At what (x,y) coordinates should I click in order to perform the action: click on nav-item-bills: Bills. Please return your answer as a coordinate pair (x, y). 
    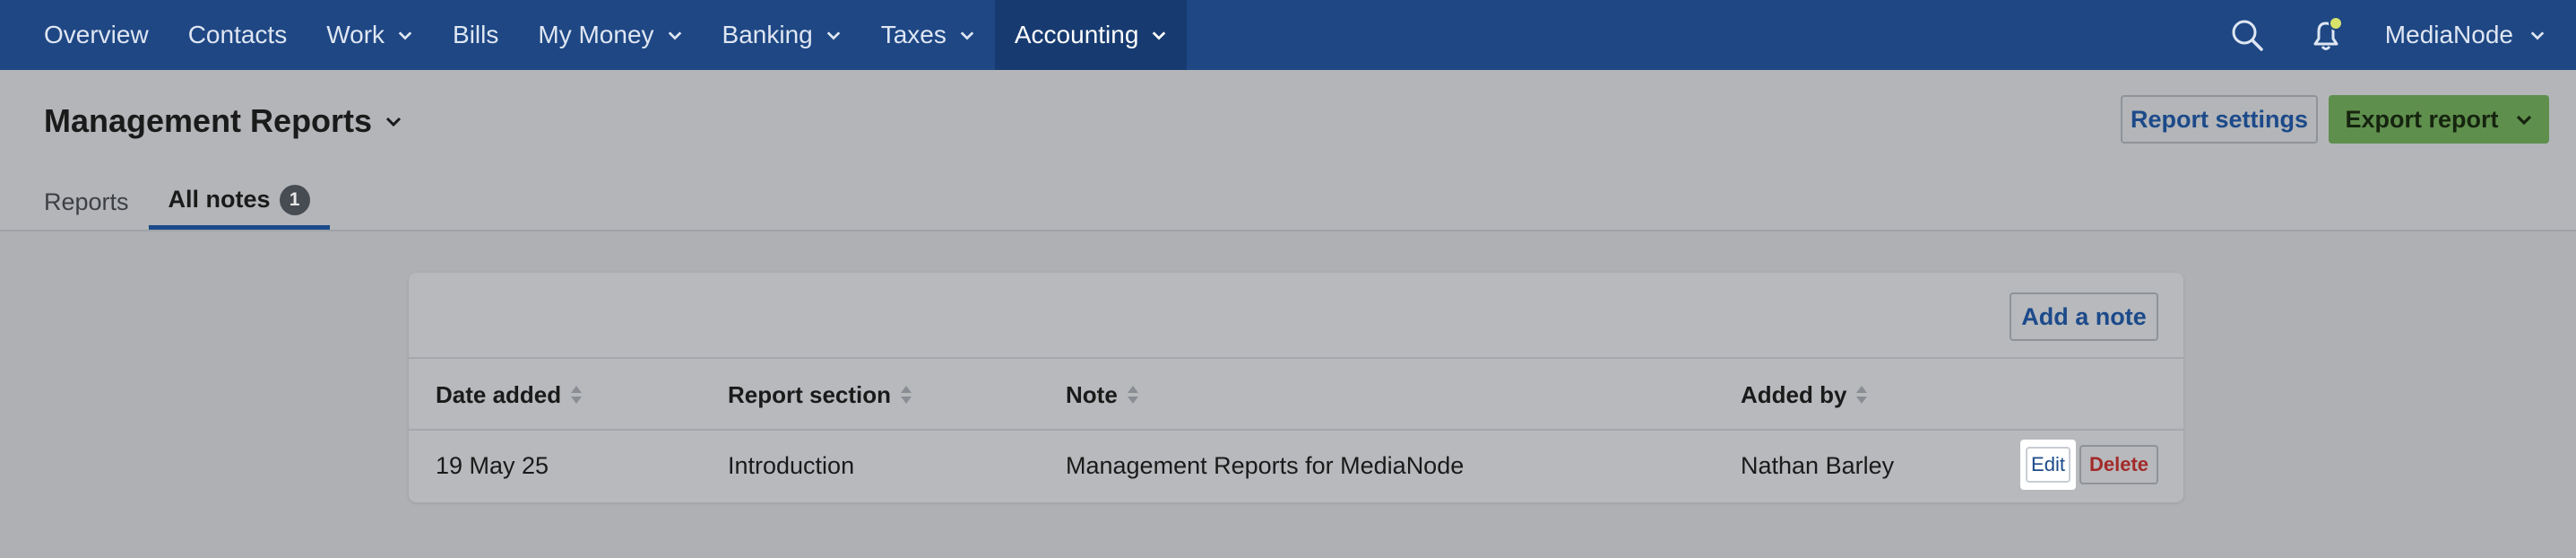
    Looking at the image, I should click on (475, 35).